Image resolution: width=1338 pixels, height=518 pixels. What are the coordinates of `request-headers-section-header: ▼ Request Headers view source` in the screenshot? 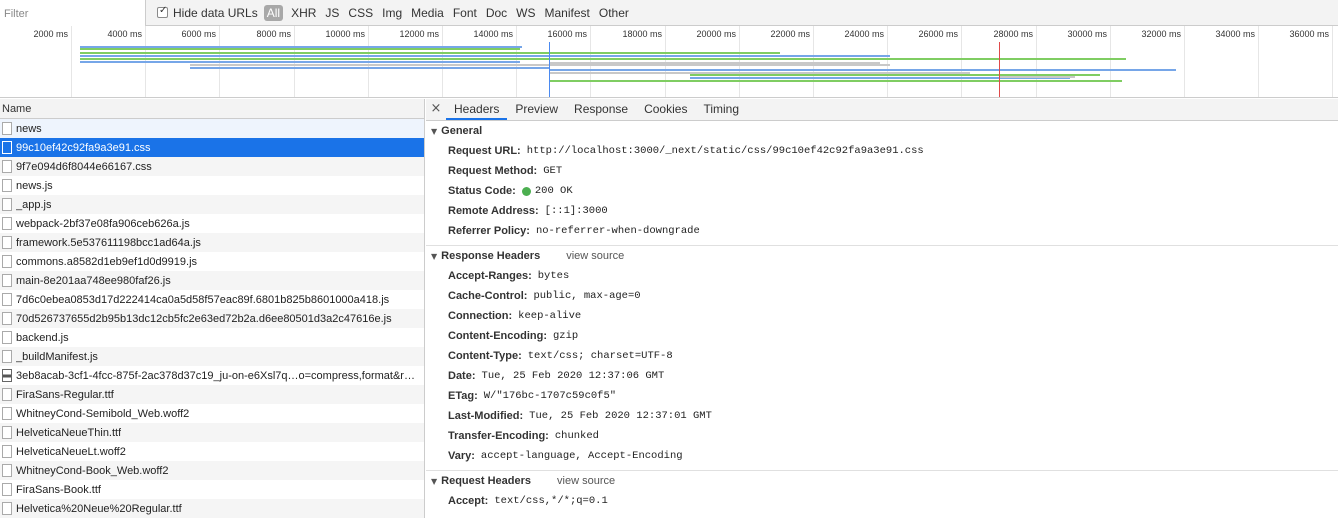 It's located at (882, 481).